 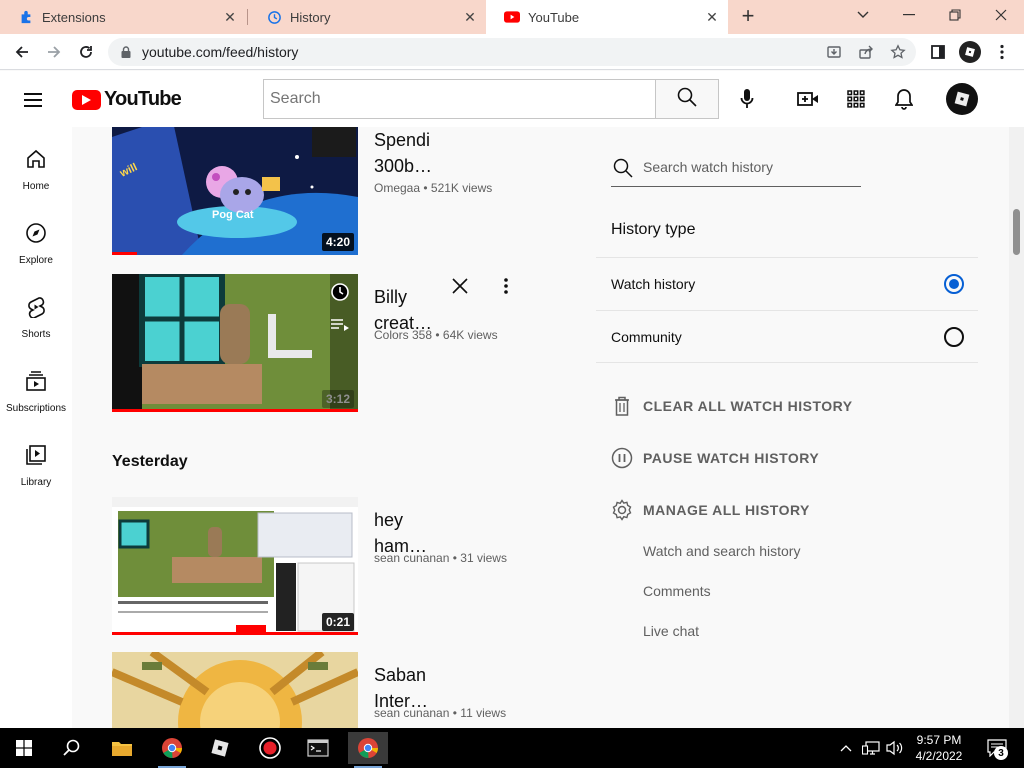 What do you see at coordinates (483, 713) in the screenshot?
I see `video-views: 11 views` at bounding box center [483, 713].